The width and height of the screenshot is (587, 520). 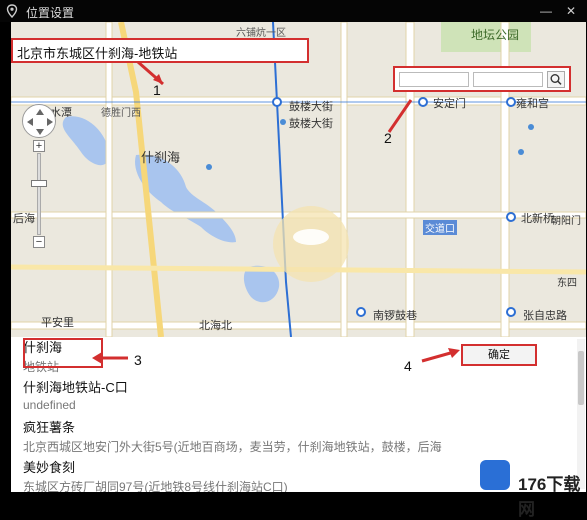 What do you see at coordinates (581, 414) in the screenshot?
I see `scrollbar` at bounding box center [581, 414].